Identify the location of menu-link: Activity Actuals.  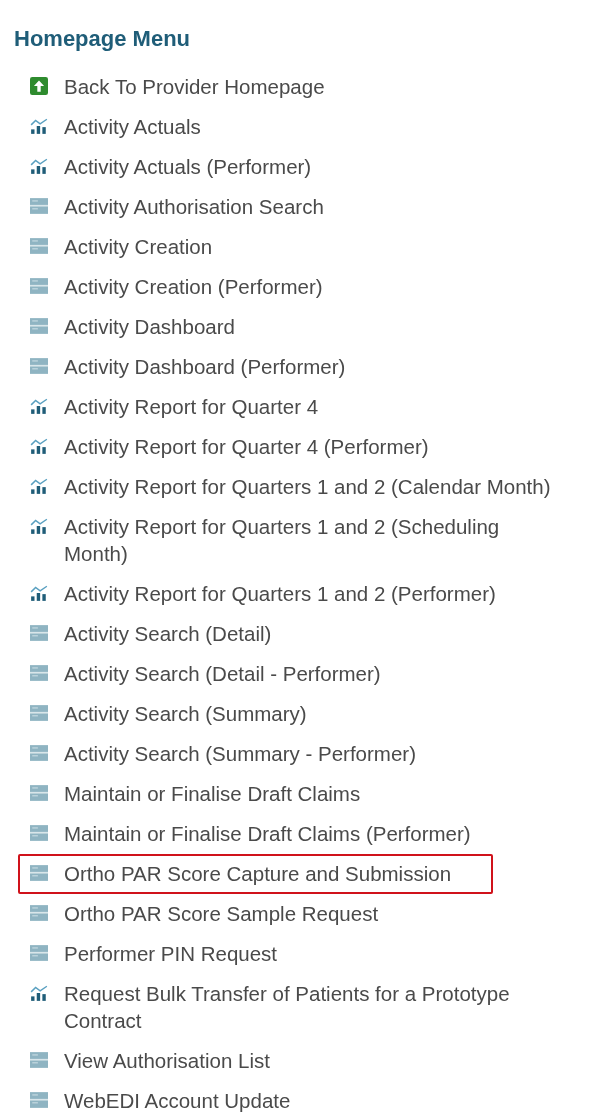
(132, 126).